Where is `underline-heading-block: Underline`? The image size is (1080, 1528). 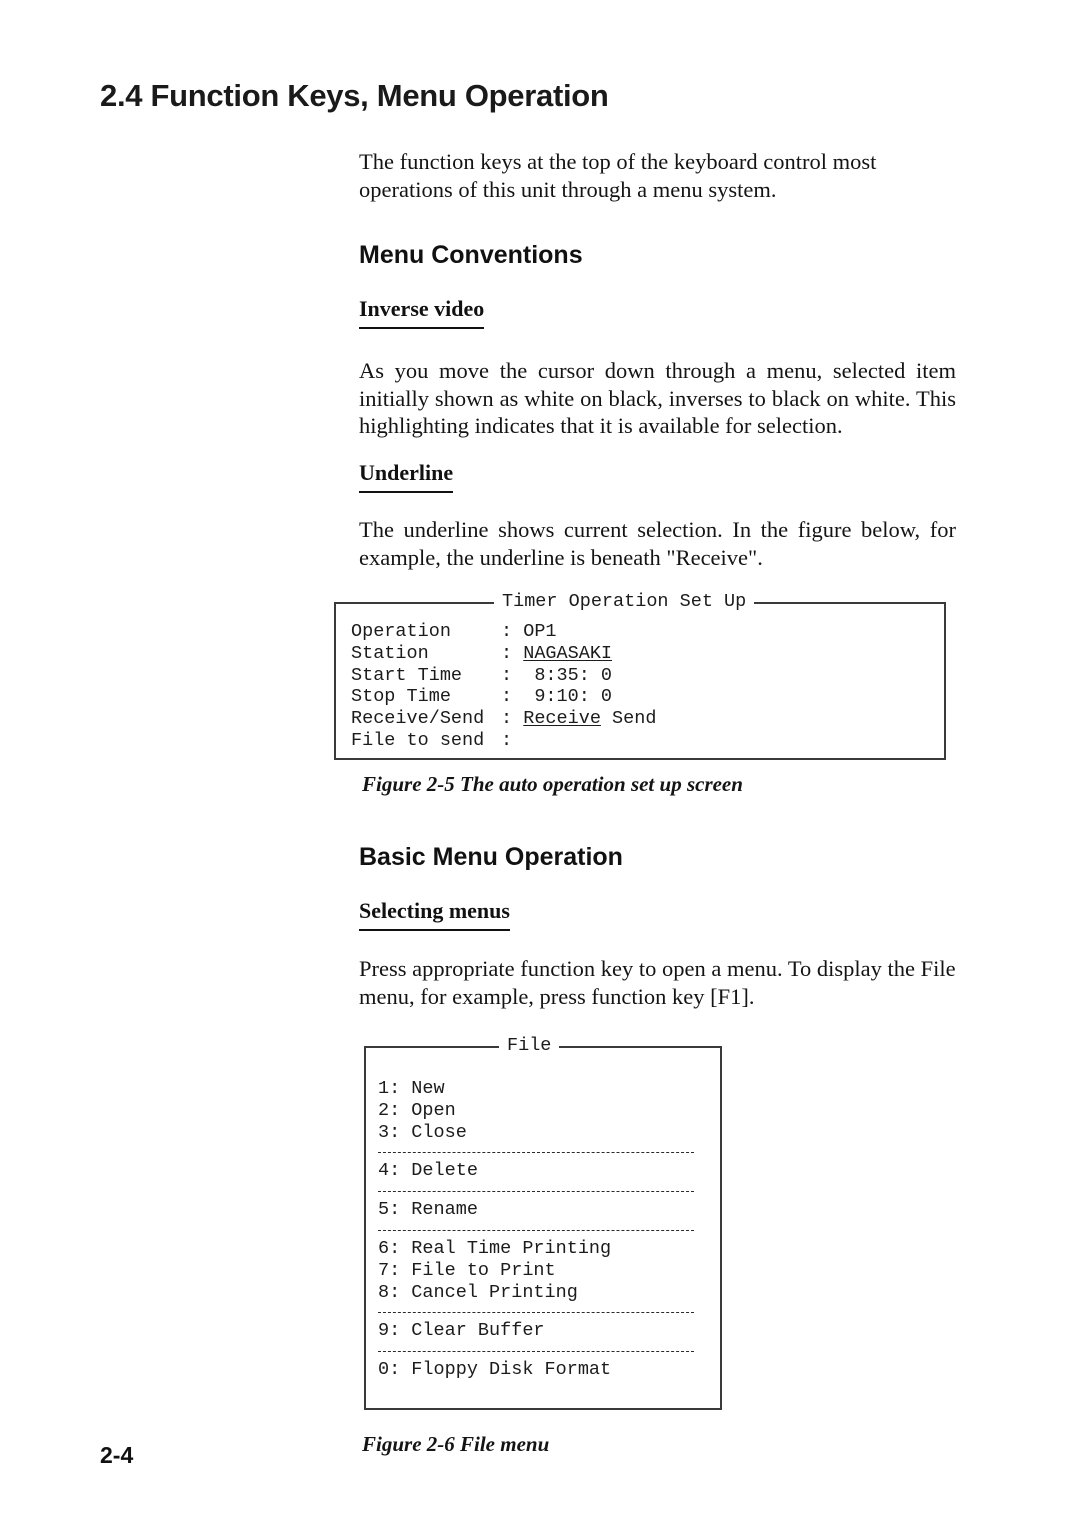 underline-heading-block: Underline is located at coordinates (657, 476).